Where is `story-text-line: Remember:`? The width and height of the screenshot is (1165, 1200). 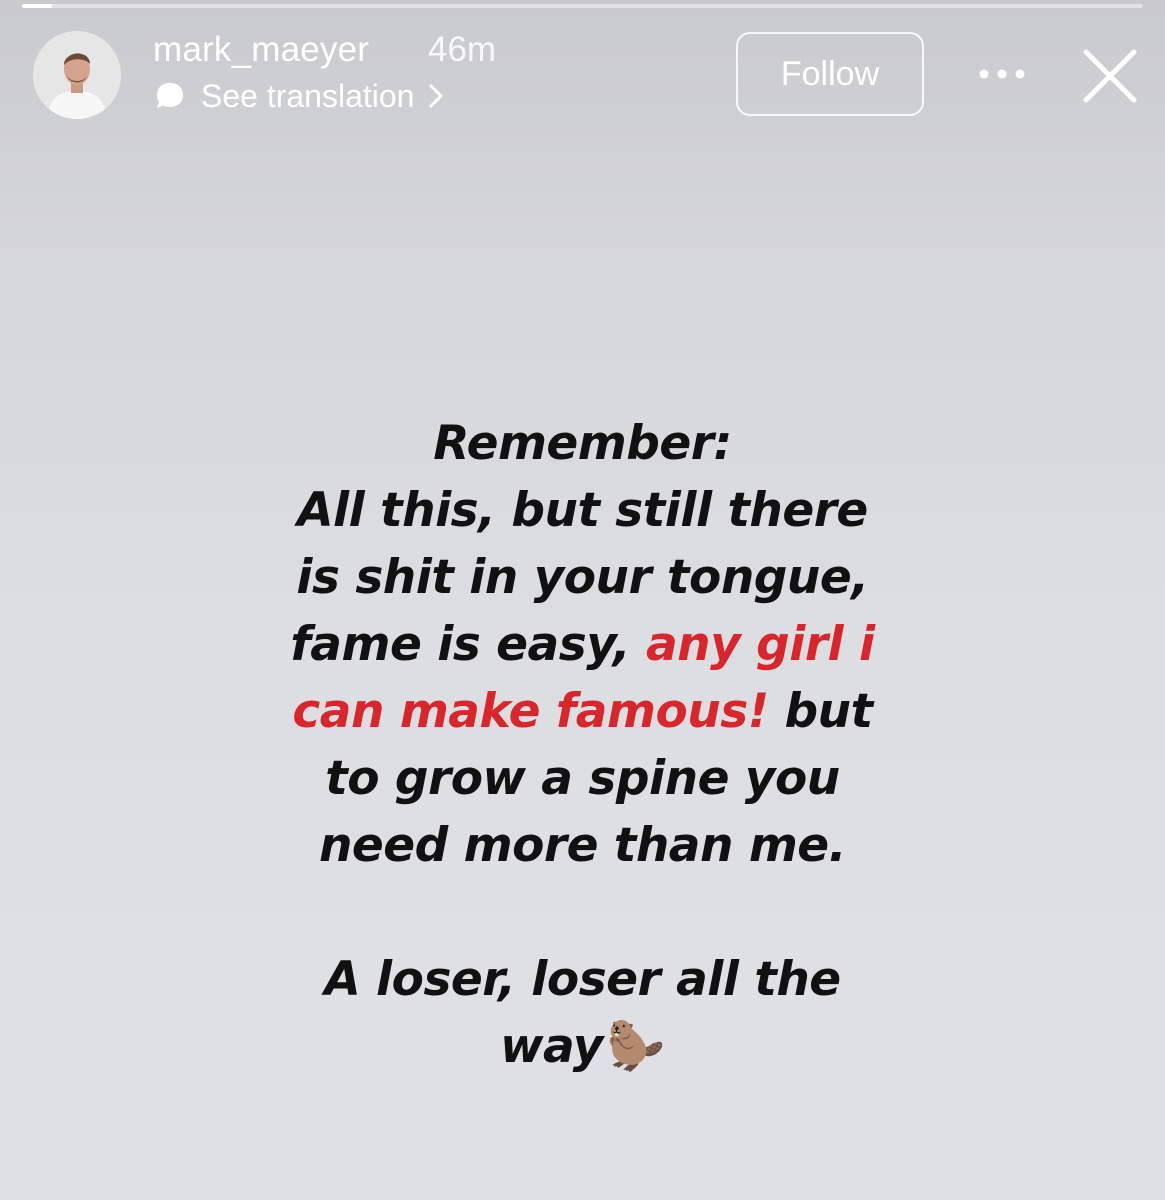
story-text-line: Remember: is located at coordinates (582, 443).